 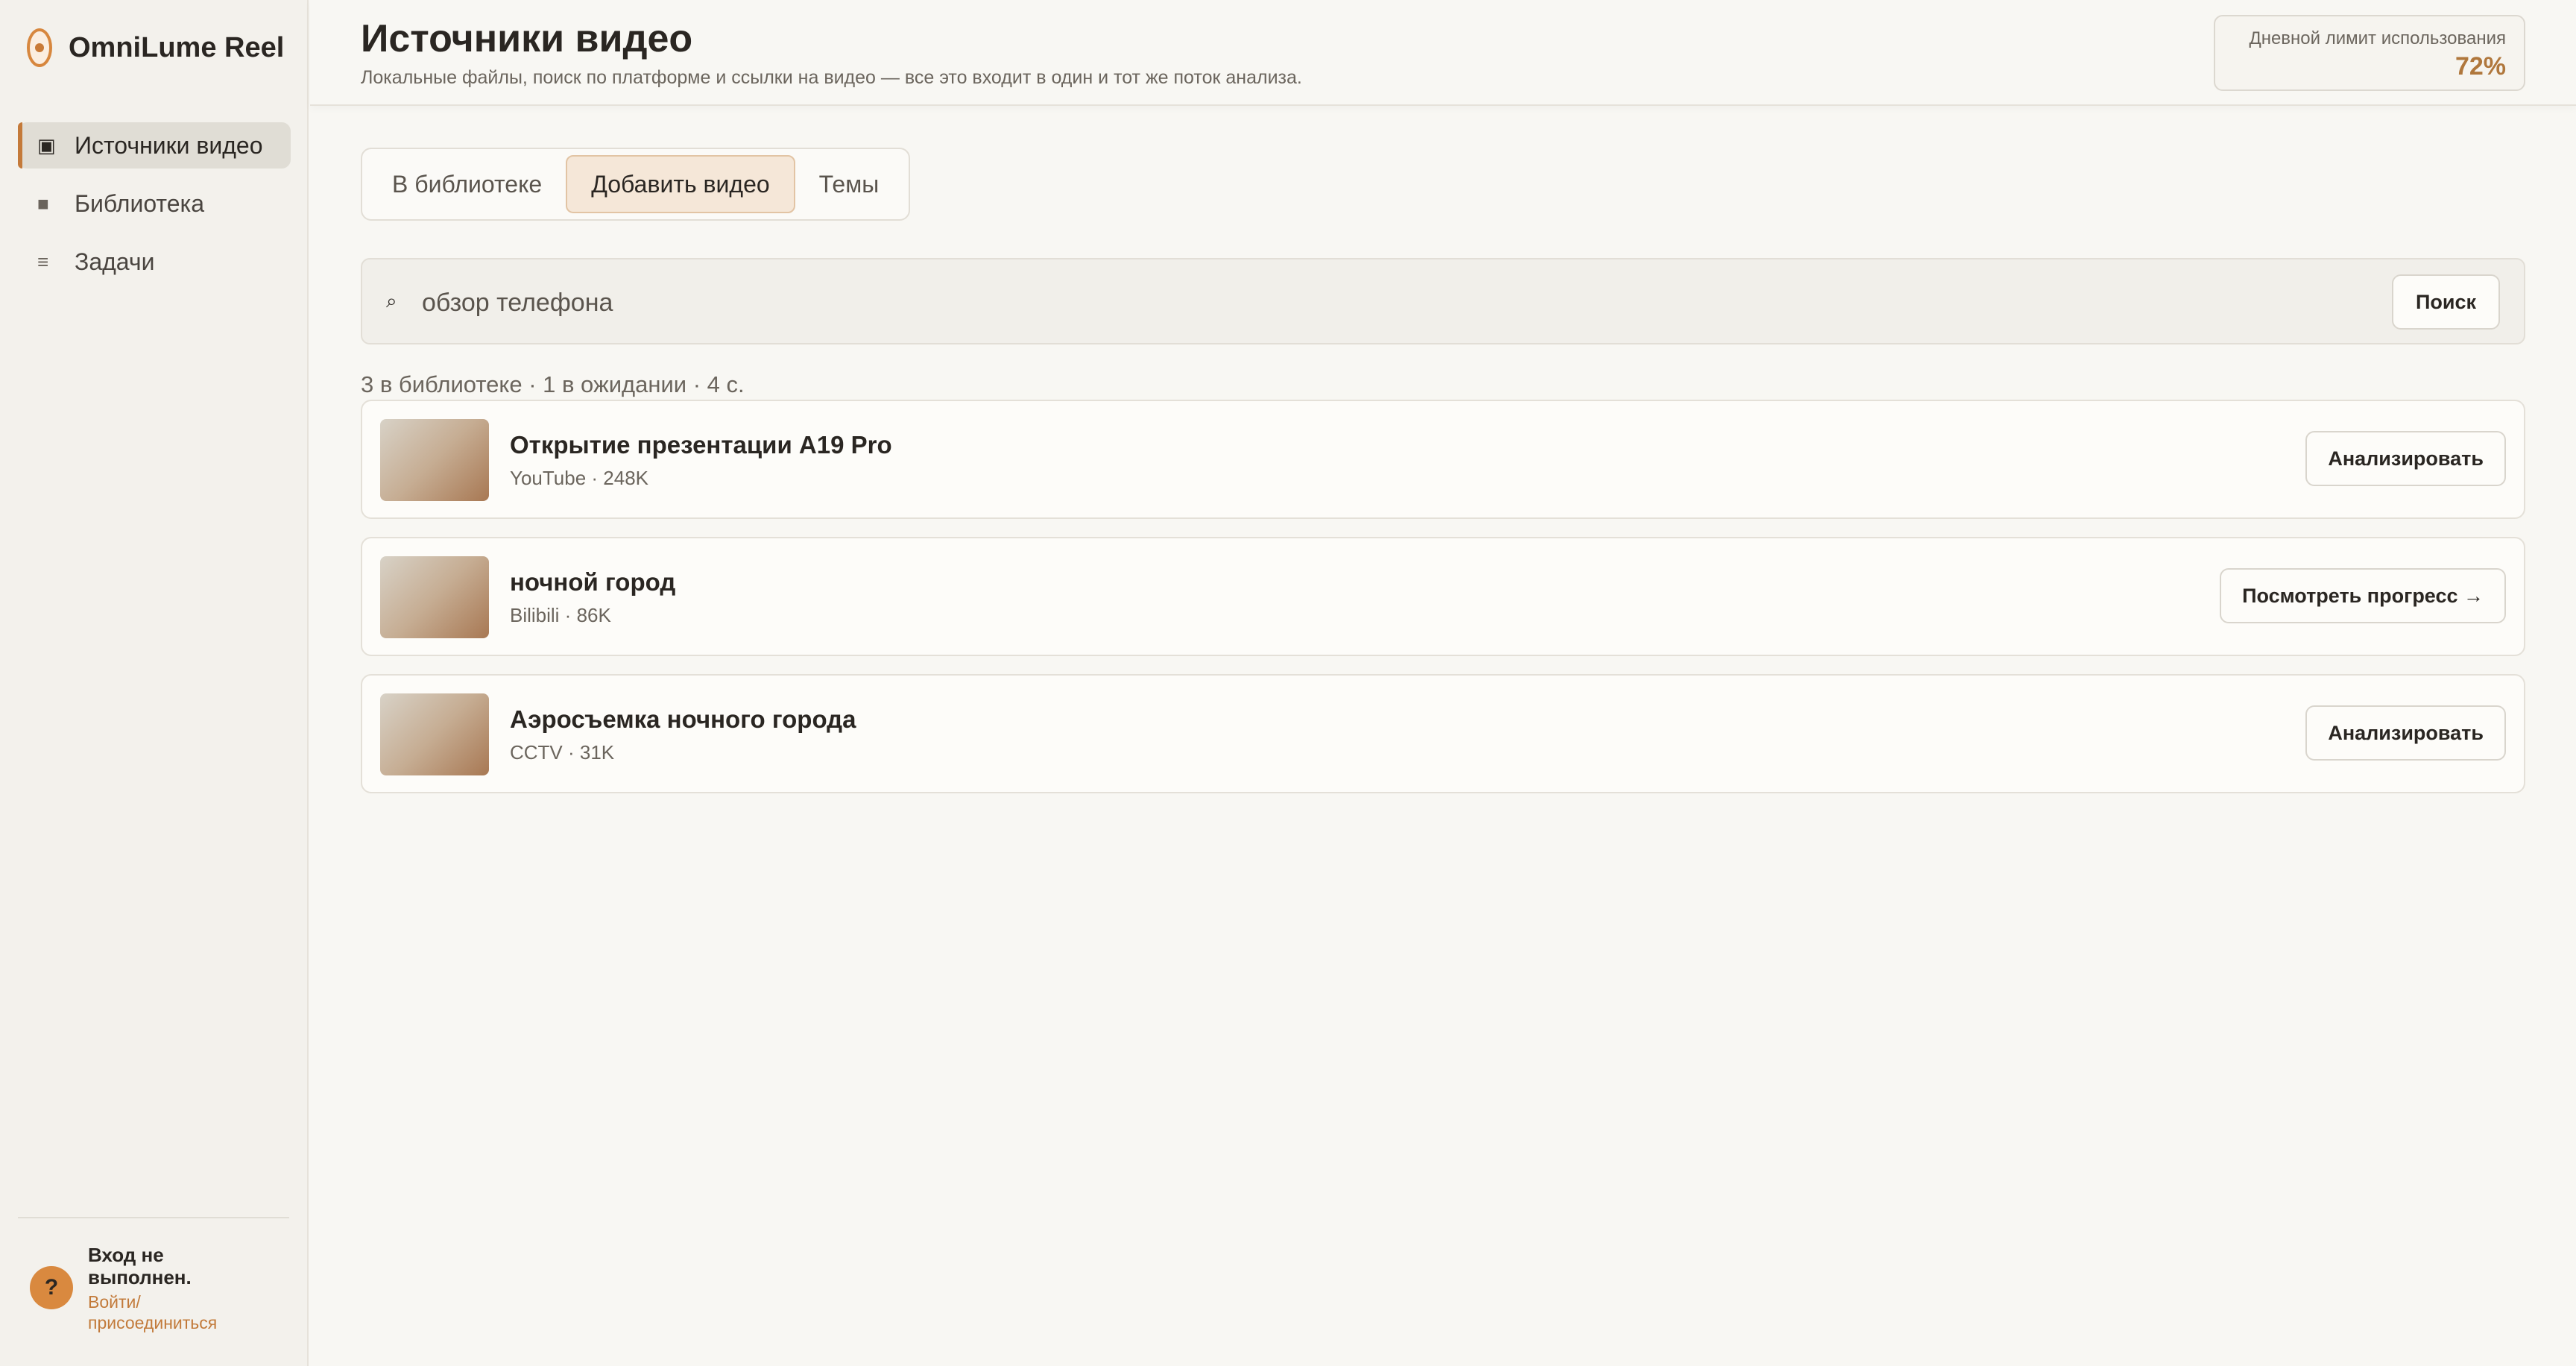 What do you see at coordinates (391, 300) in the screenshot?
I see `search-icon: ⌕` at bounding box center [391, 300].